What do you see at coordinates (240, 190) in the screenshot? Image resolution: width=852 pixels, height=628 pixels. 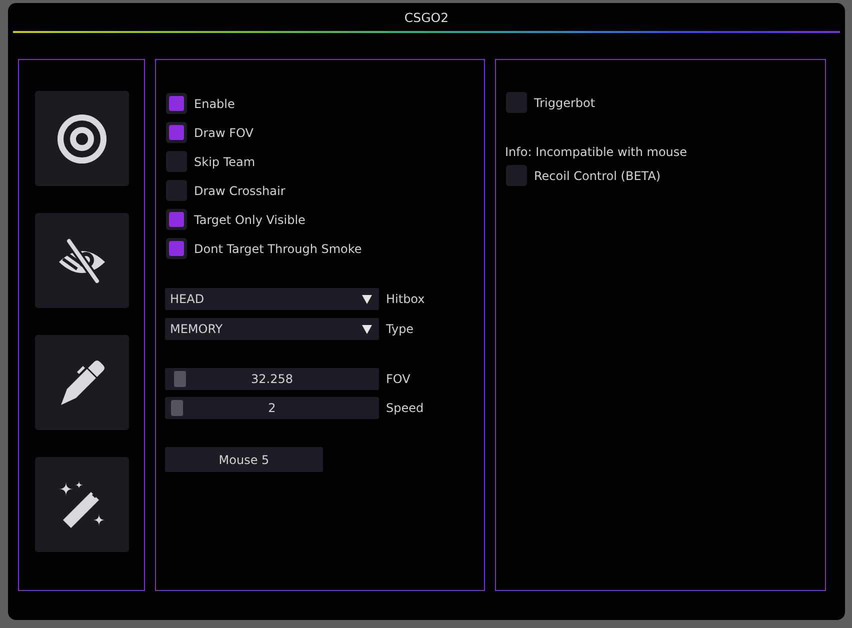 I see `checkbox-label: Draw Crosshair` at bounding box center [240, 190].